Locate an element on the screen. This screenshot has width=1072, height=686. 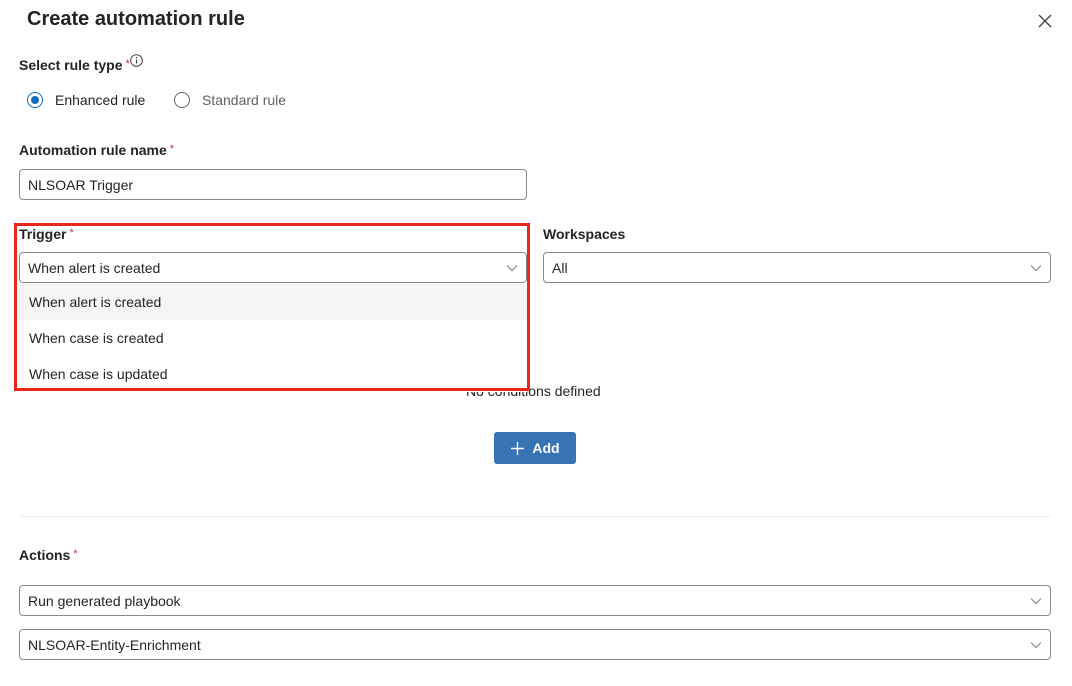
plus-icon is located at coordinates (518, 448).